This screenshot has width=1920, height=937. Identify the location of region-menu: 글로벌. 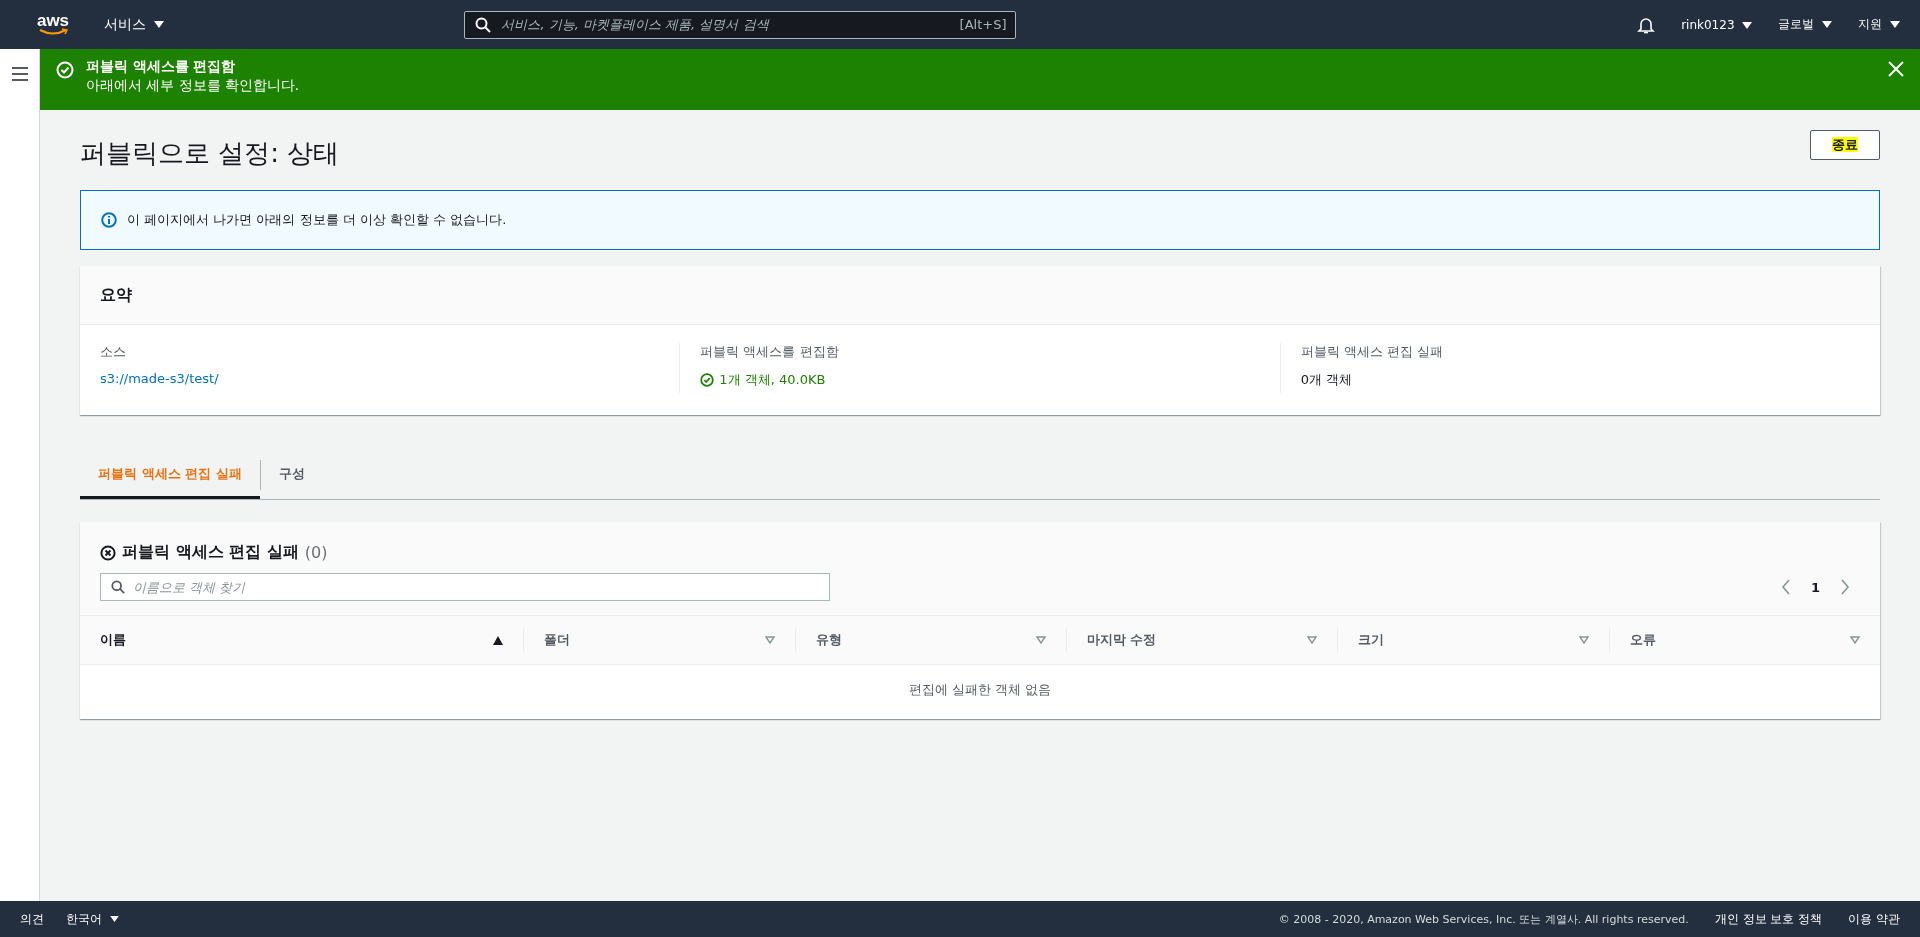
(1805, 24).